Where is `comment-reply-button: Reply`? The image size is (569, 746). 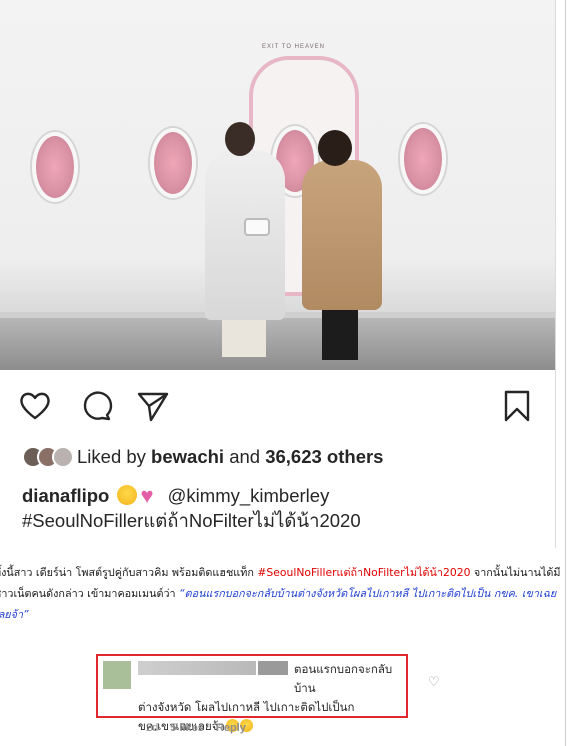
comment-reply-button: Reply is located at coordinates (231, 728).